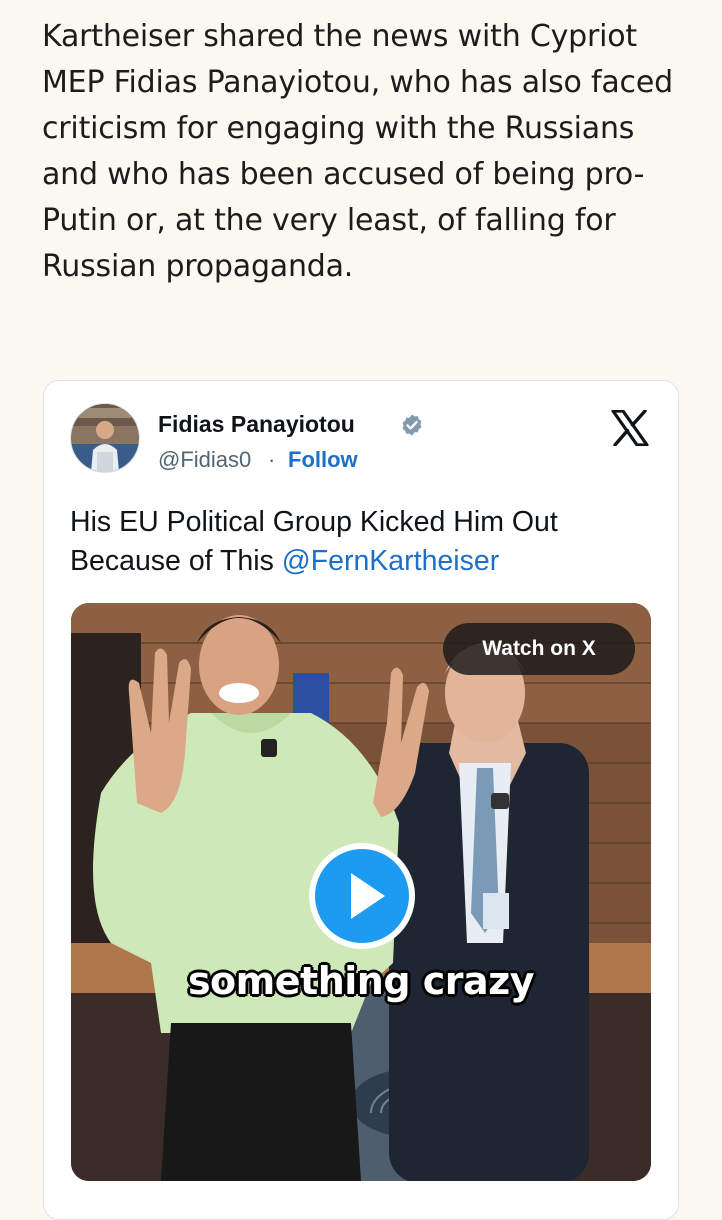  I want to click on watch-on-x-button: Watch on X, so click(539, 649).